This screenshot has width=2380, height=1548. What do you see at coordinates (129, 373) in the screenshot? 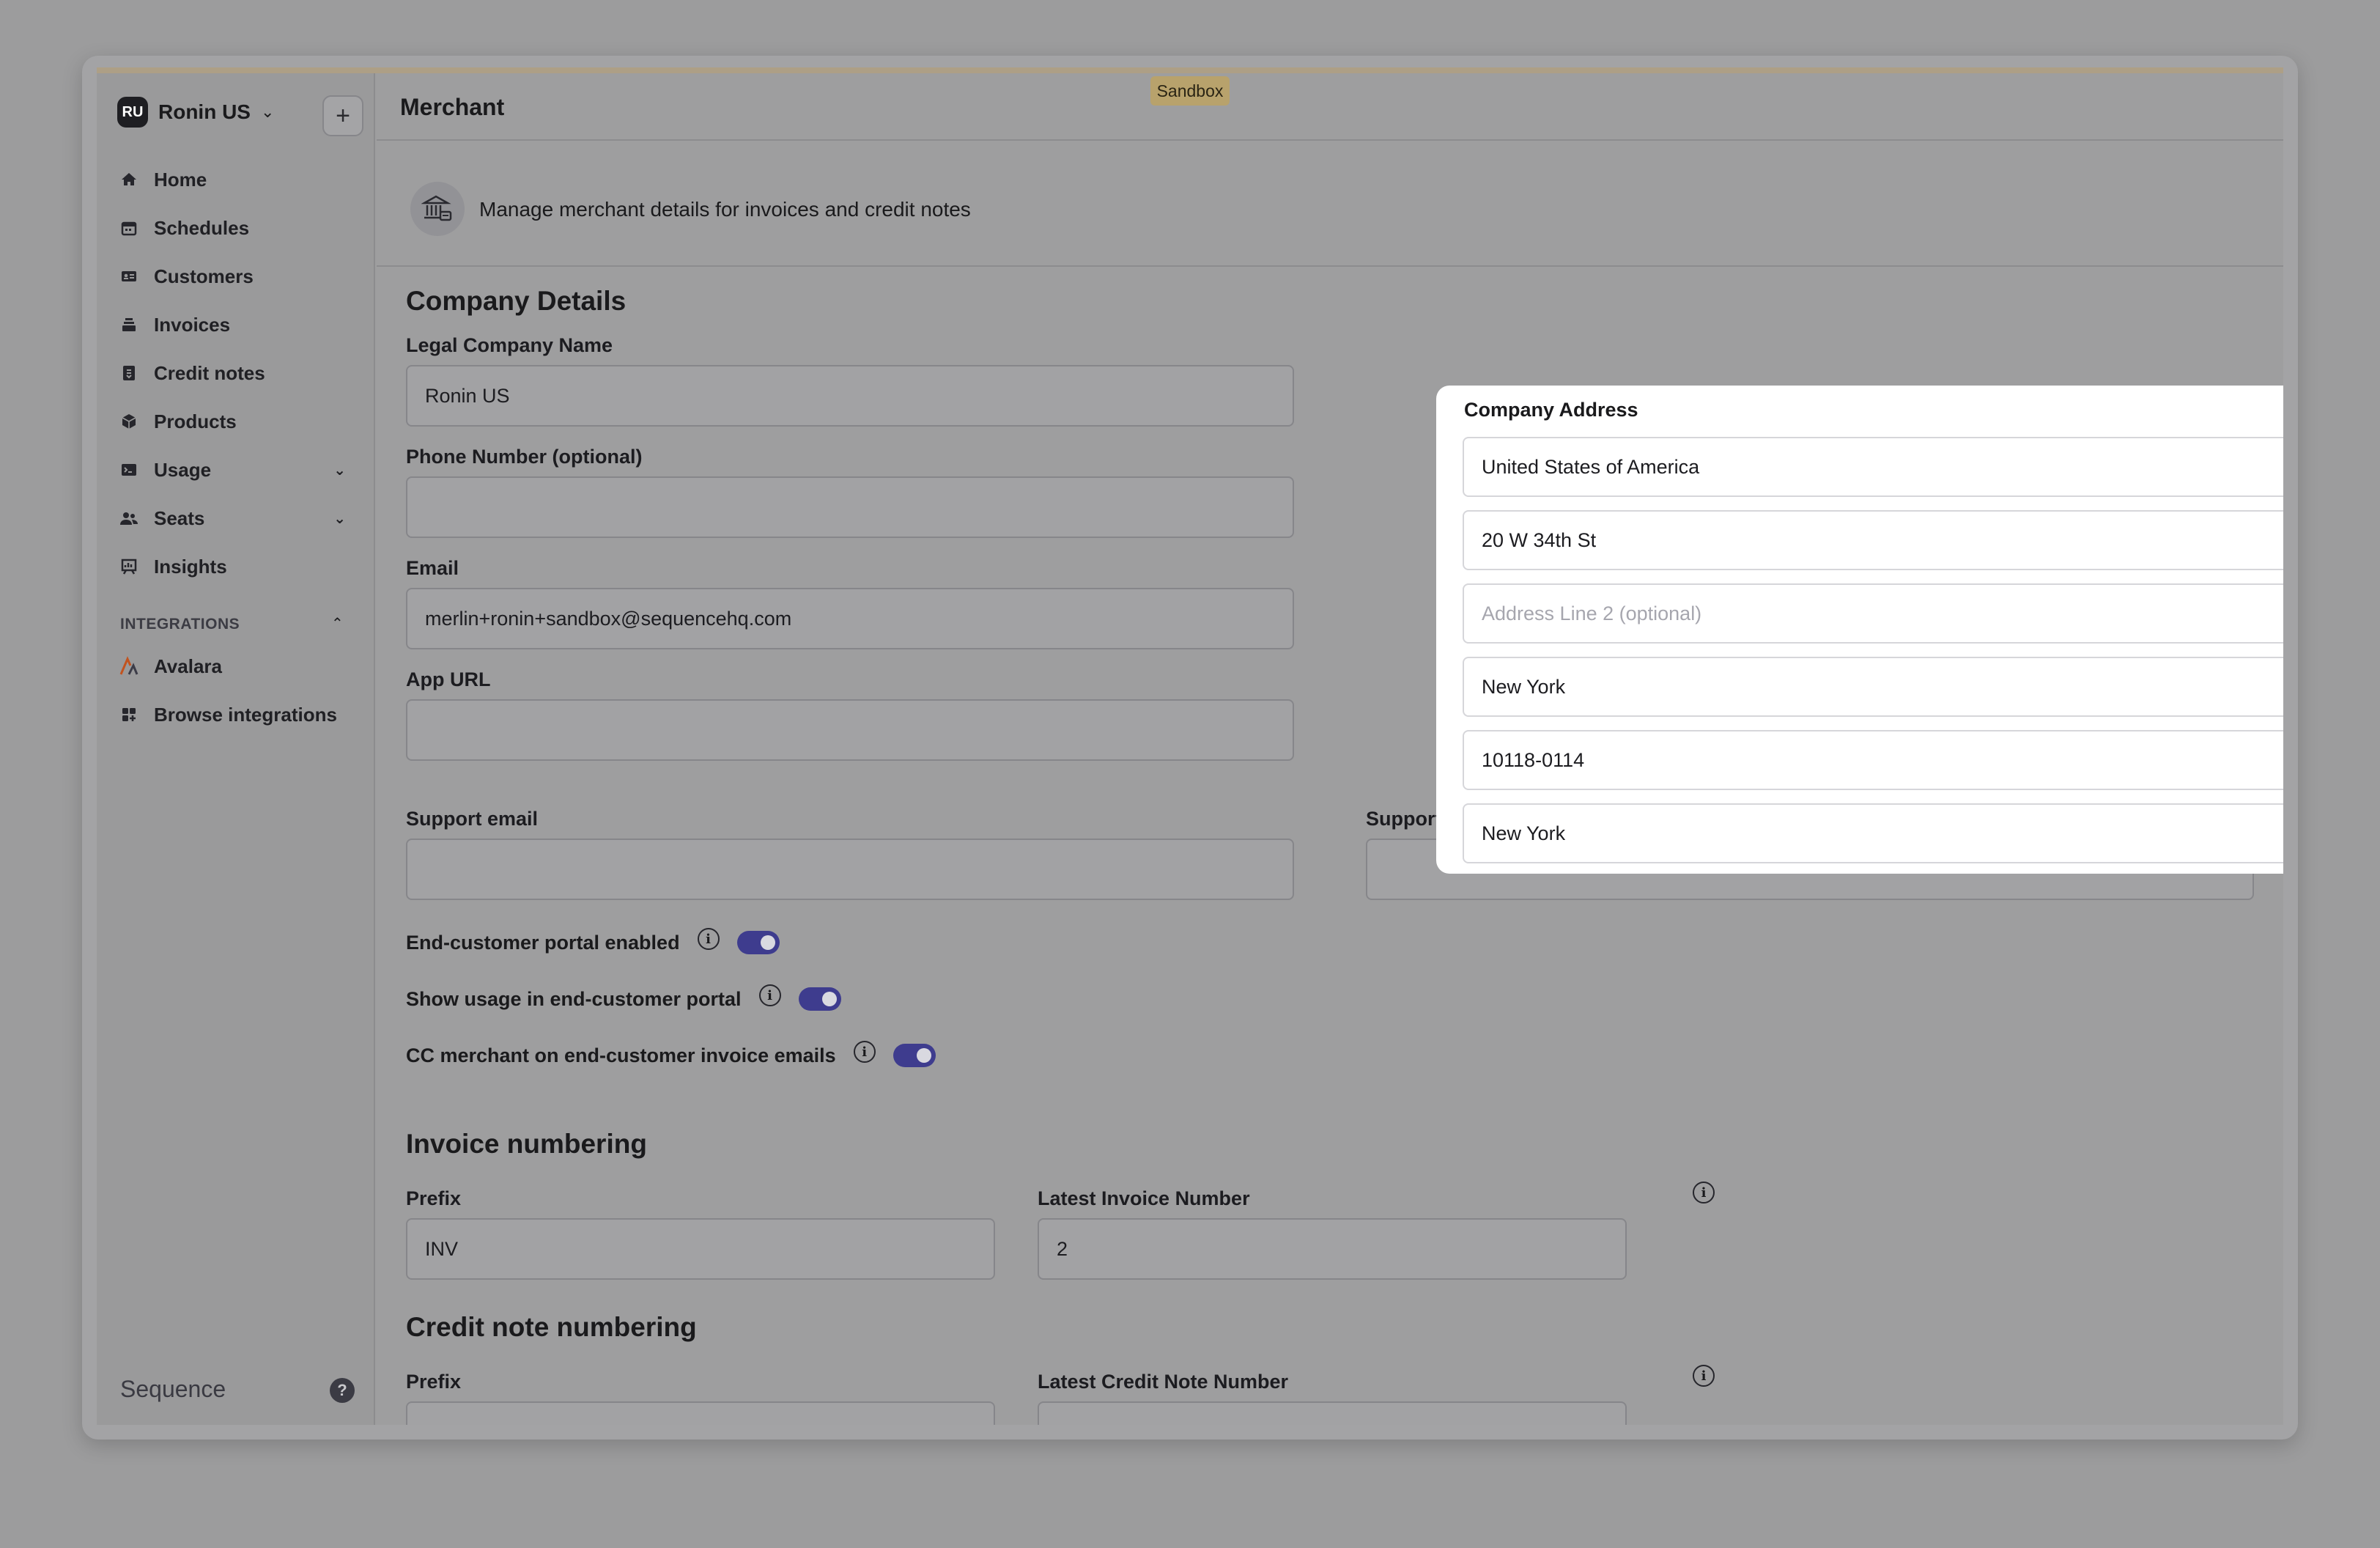
I see `credit-note-icon` at bounding box center [129, 373].